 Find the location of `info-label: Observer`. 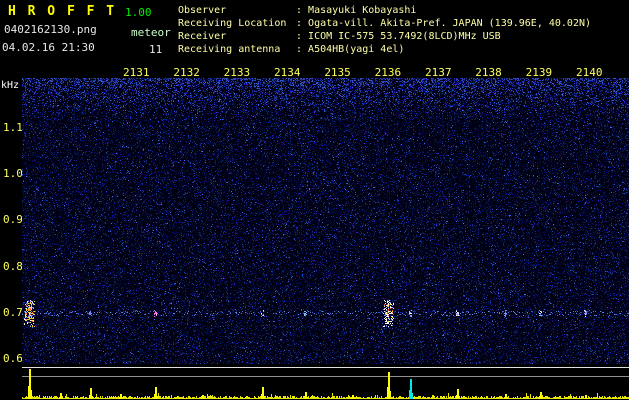

info-label: Observer is located at coordinates (202, 10).